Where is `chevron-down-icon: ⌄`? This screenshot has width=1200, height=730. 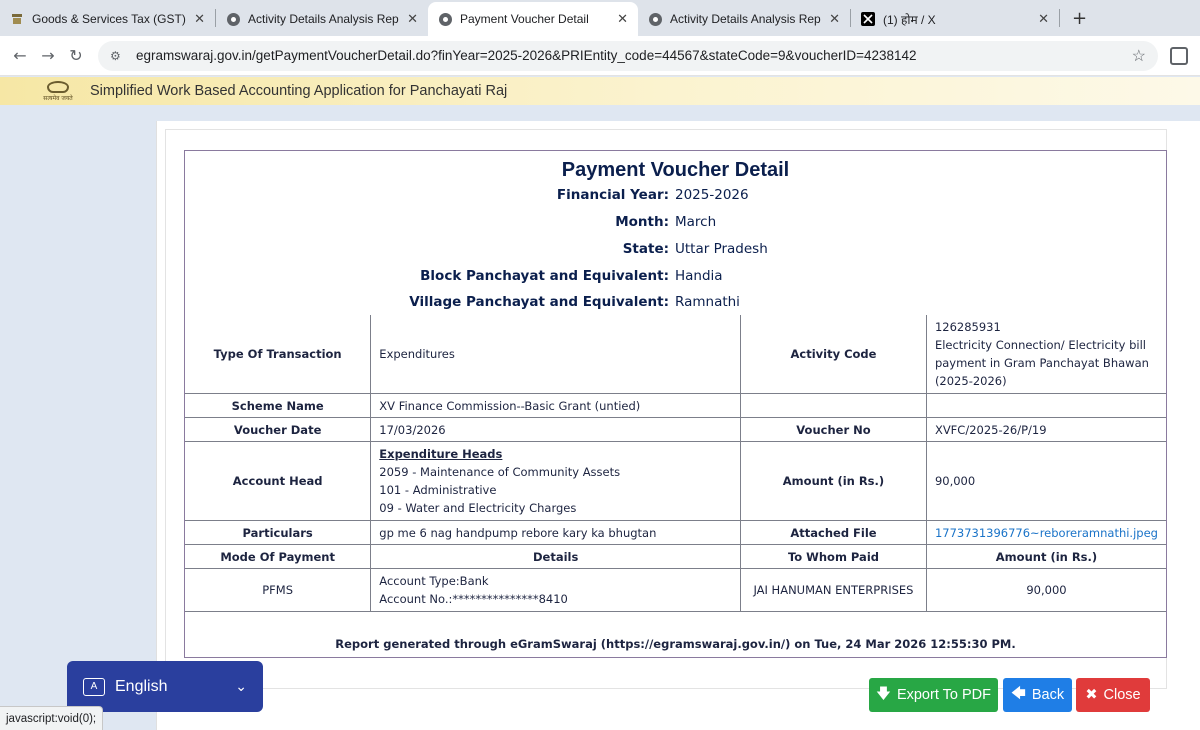 chevron-down-icon: ⌄ is located at coordinates (241, 686).